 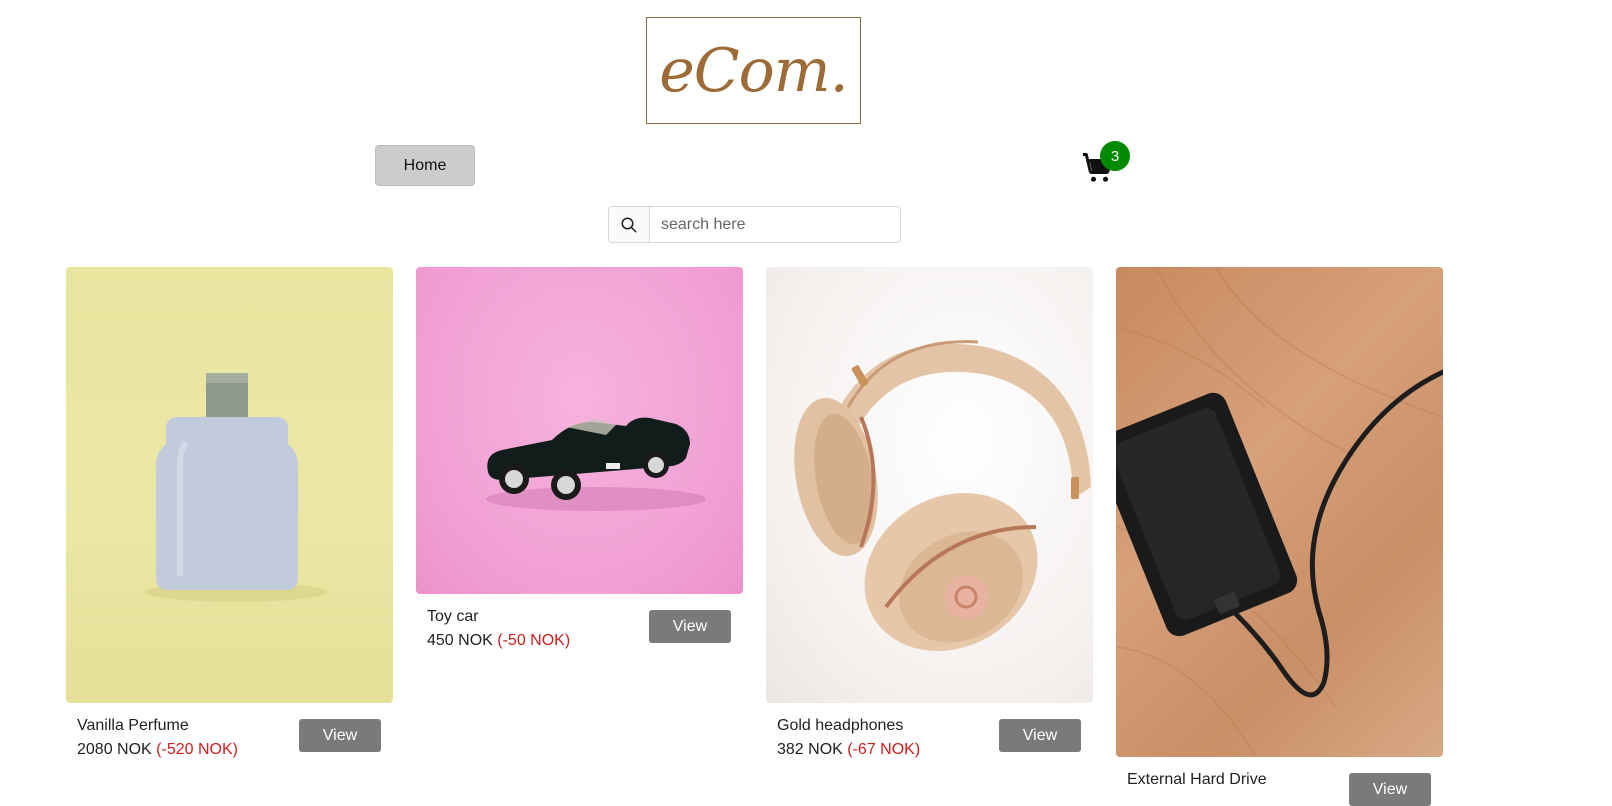 What do you see at coordinates (534, 640) in the screenshot?
I see `price-discount: (-50 NOK)` at bounding box center [534, 640].